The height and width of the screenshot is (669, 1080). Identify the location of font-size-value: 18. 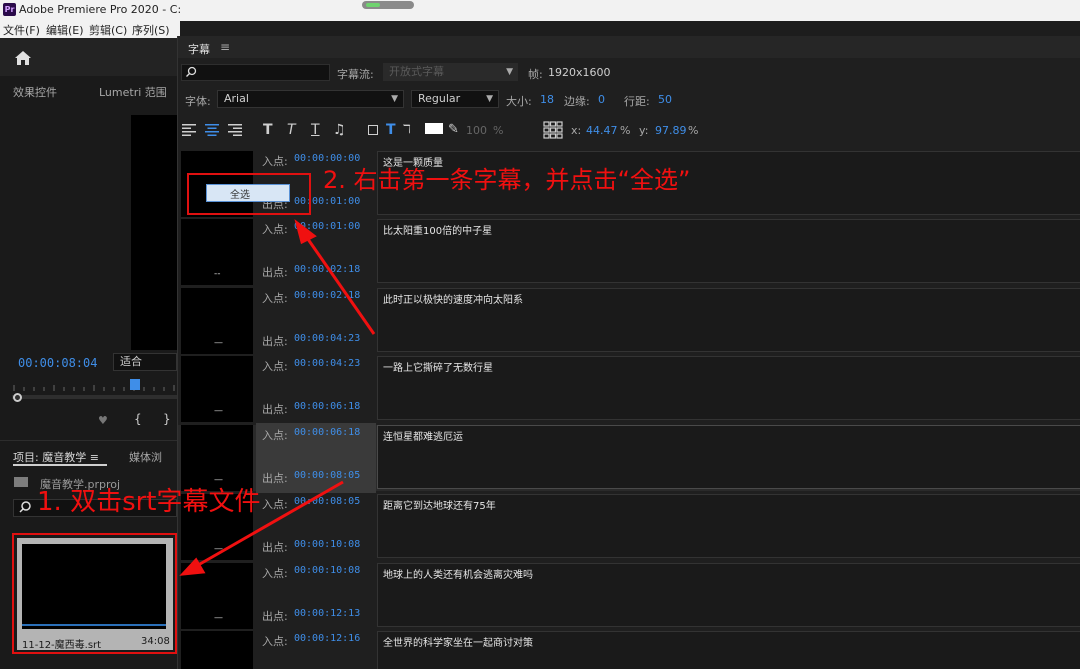
(547, 99).